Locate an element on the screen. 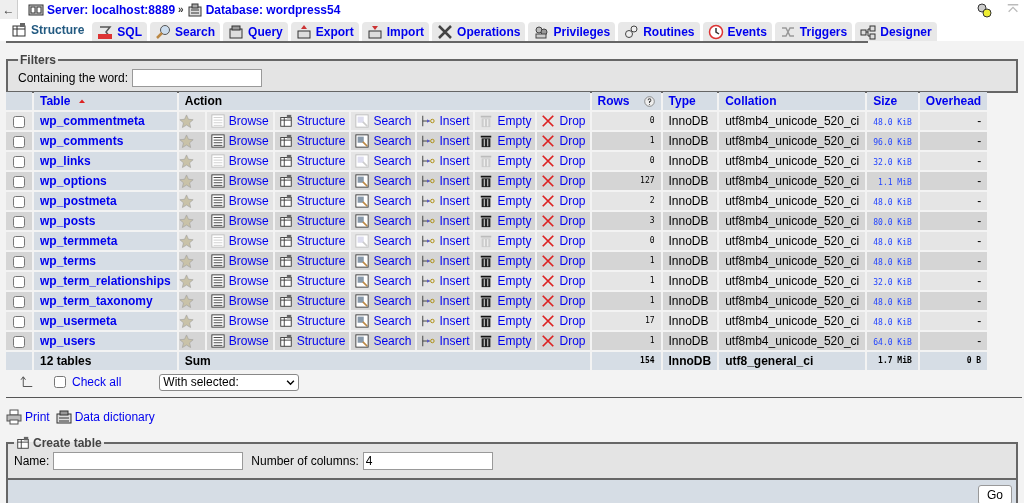 Image resolution: width=1024 pixels, height=503 pixels. breadcrumb-link: Server: localhost:8889 is located at coordinates (111, 9).